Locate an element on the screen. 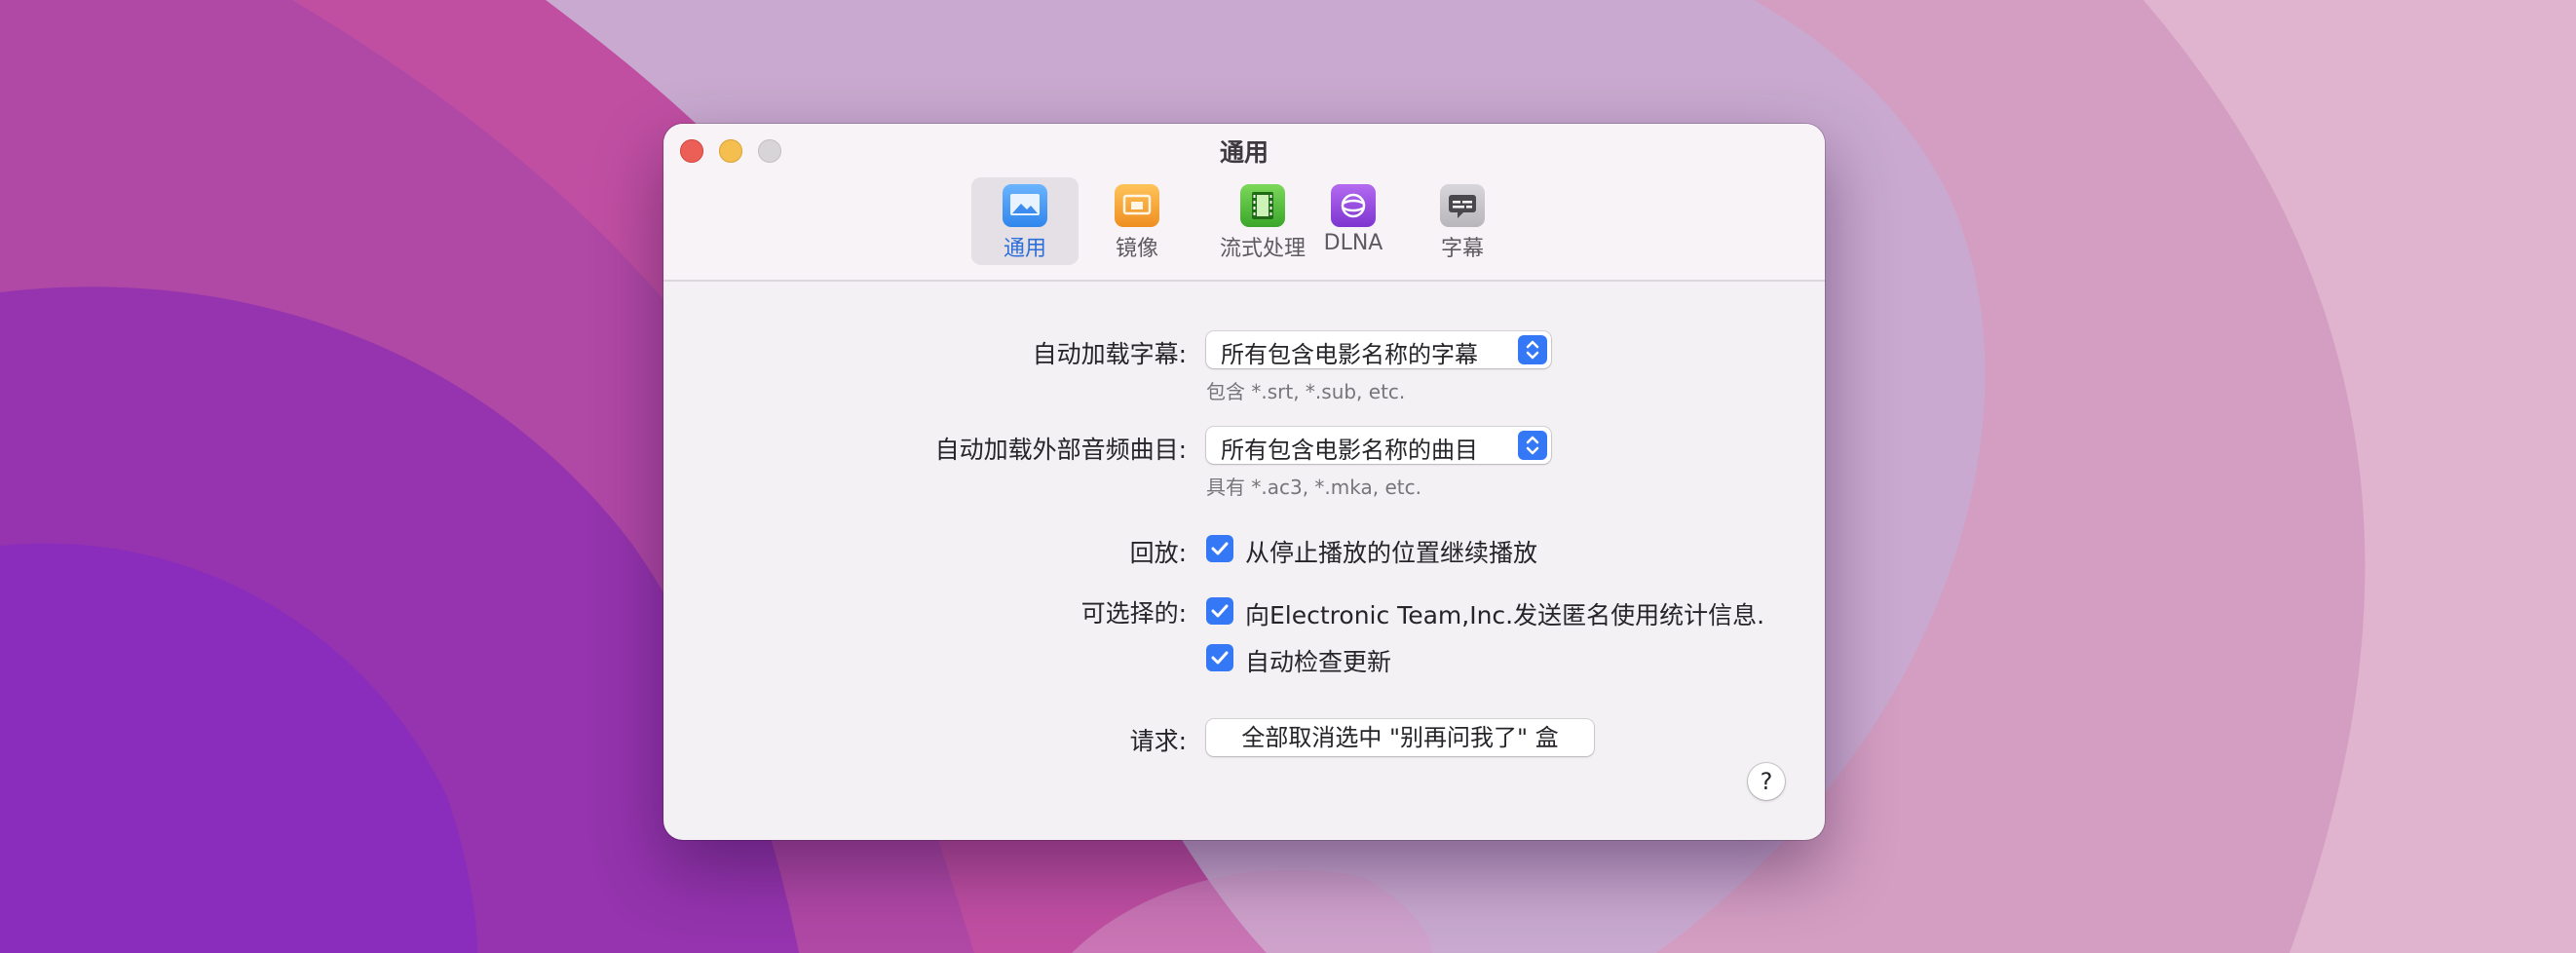 The image size is (2576, 953). subtitle-icon is located at coordinates (1462, 205).